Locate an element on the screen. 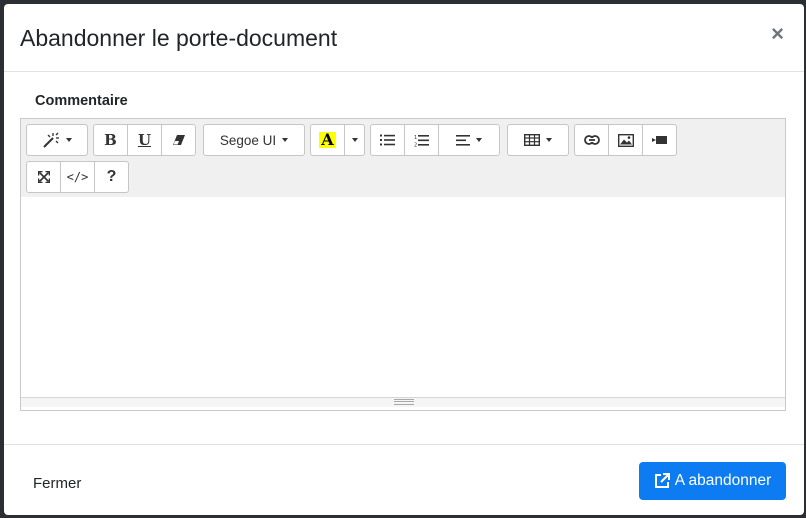 This screenshot has width=806, height=518. link-icon is located at coordinates (591, 140).